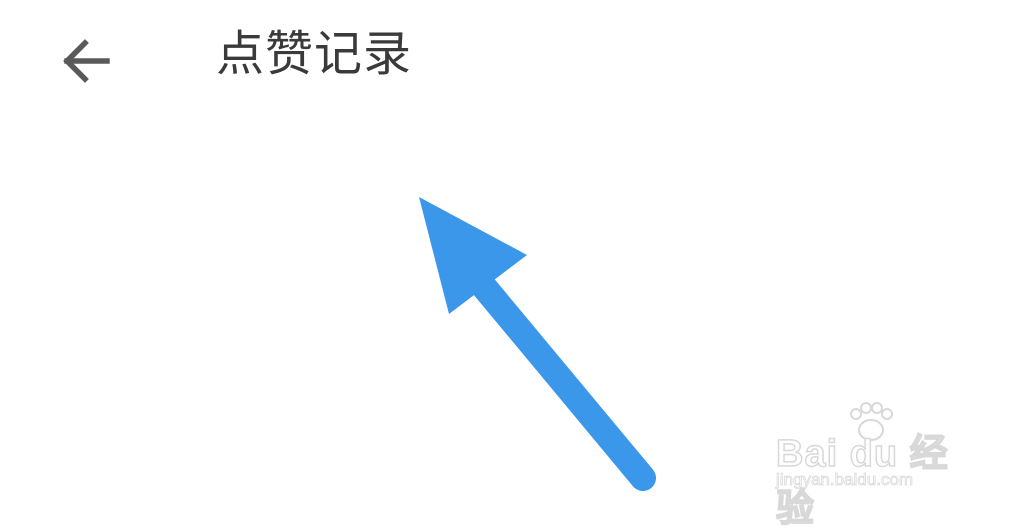  Describe the element at coordinates (873, 465) in the screenshot. I see `watermark: Bai du 经验 jingyan.baidu.com` at that location.